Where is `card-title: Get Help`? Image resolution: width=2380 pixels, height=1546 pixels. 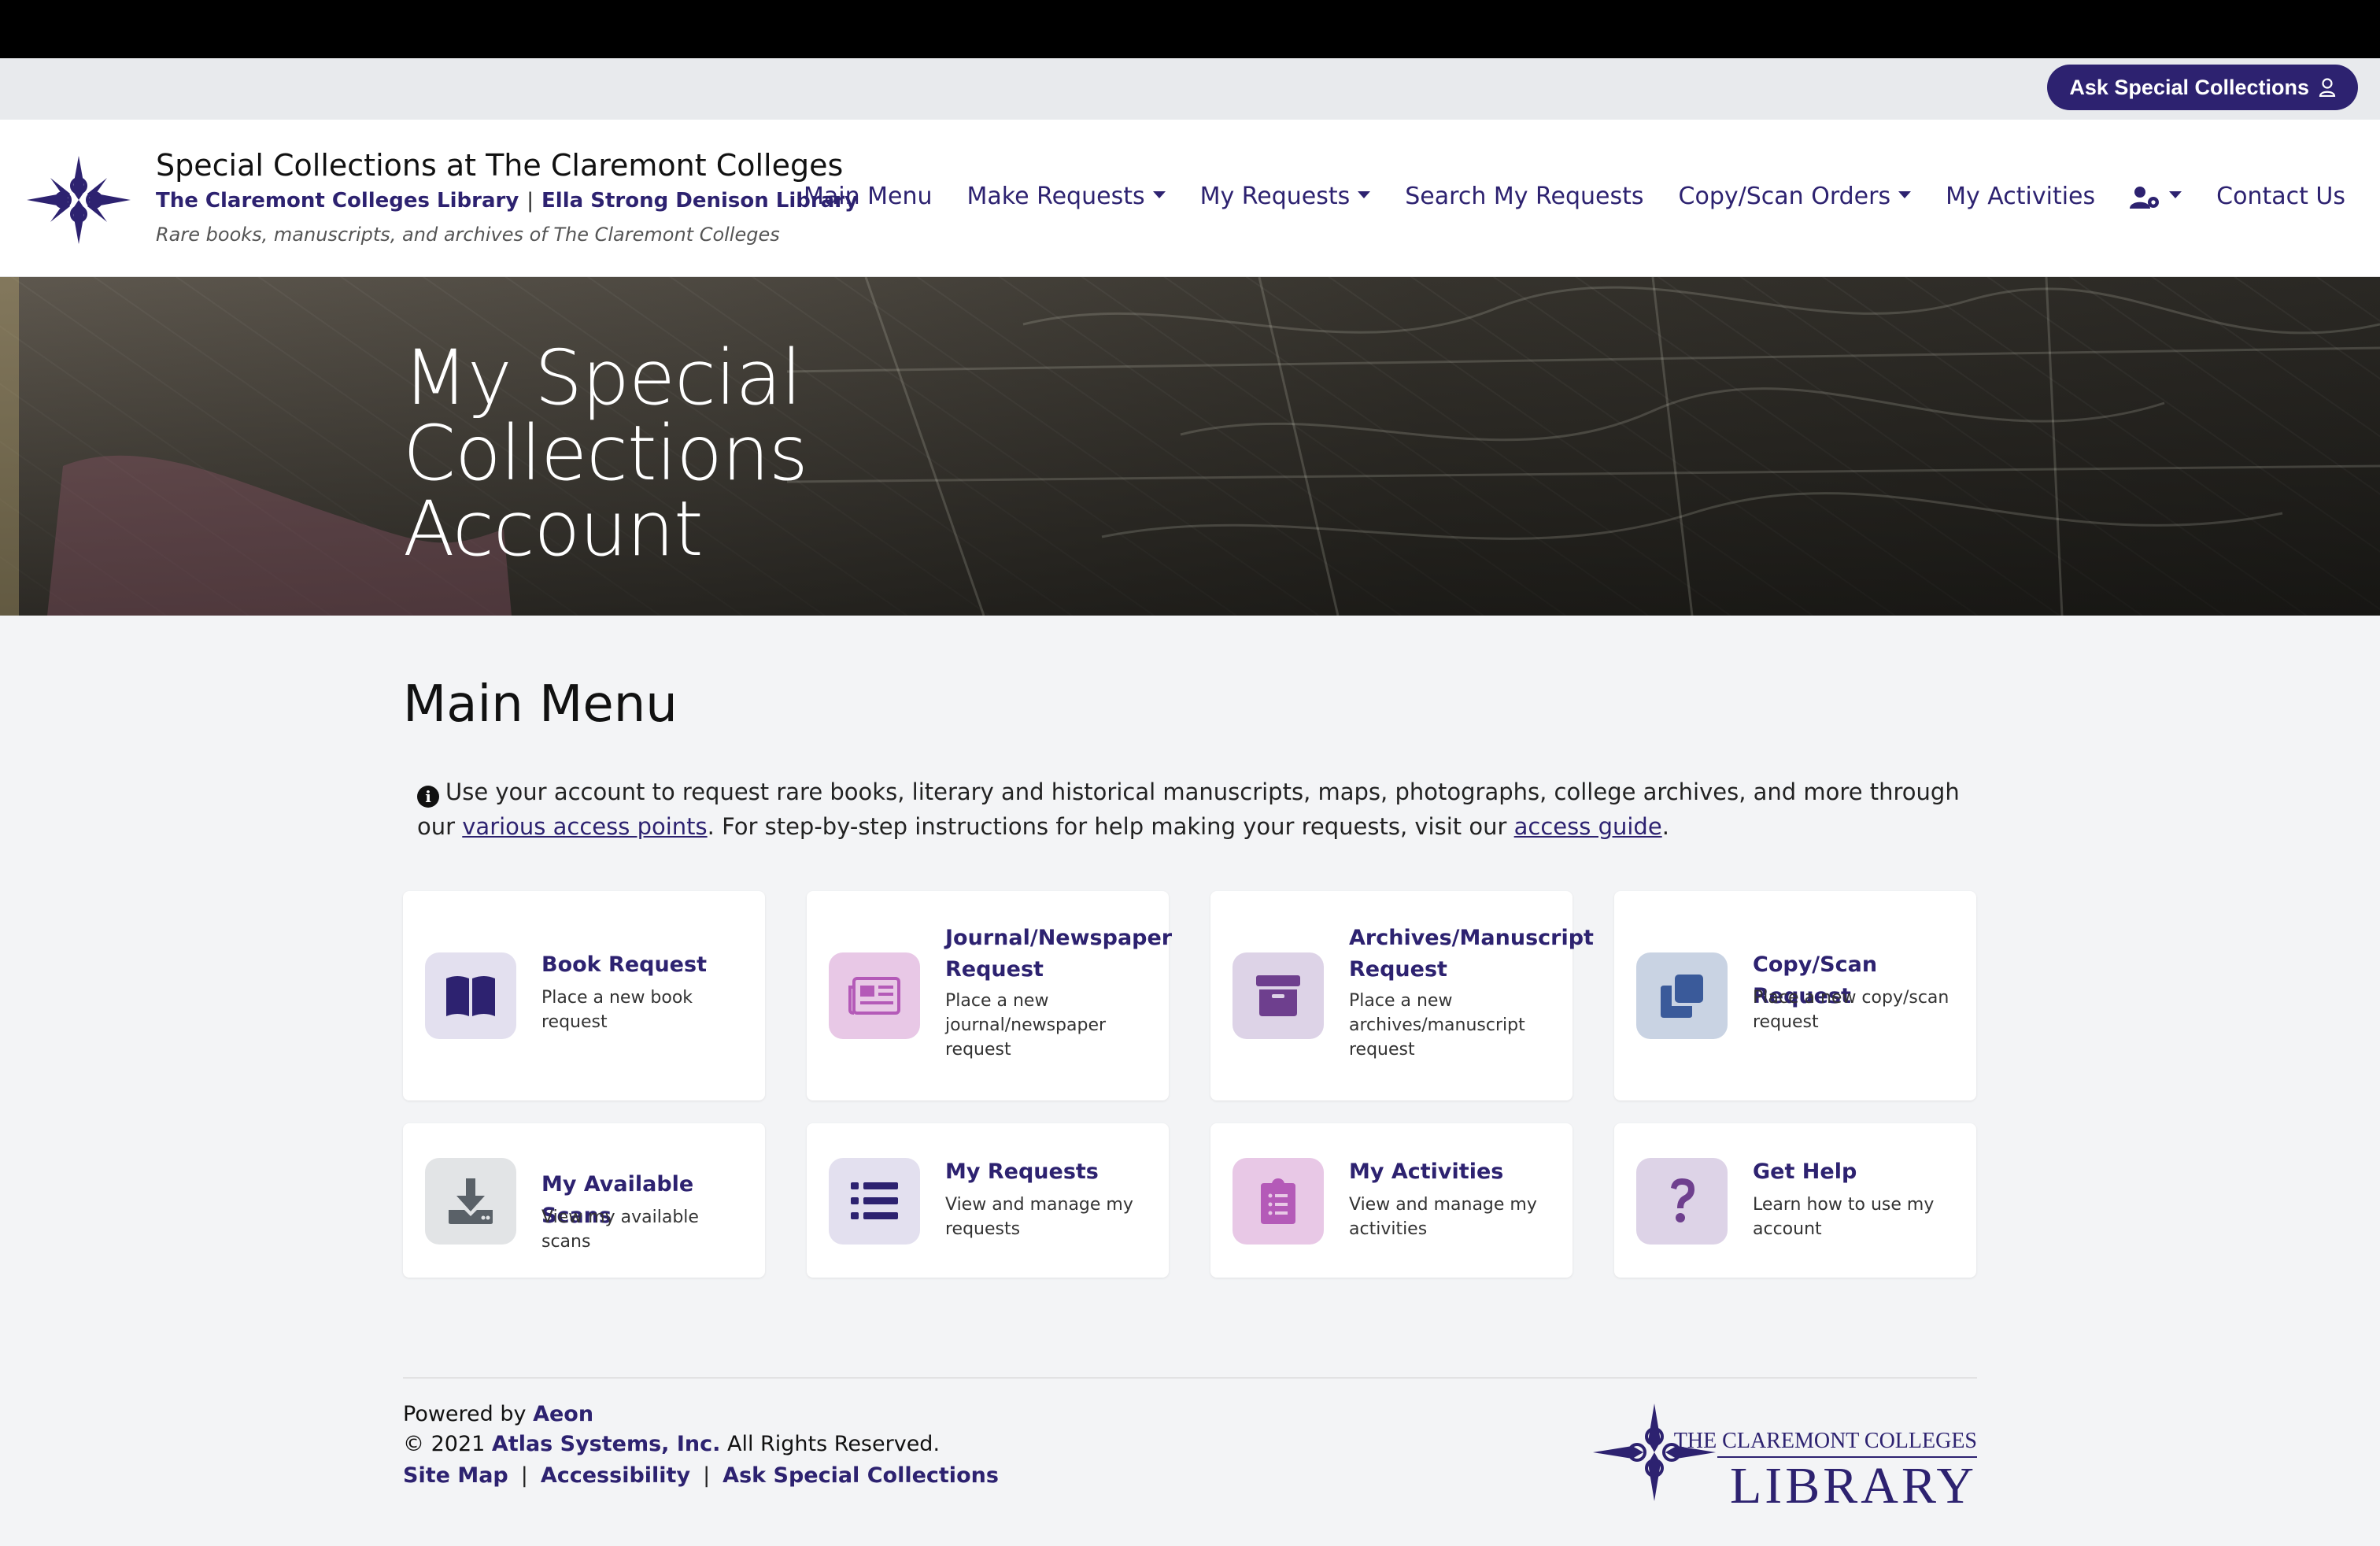 card-title: Get Help is located at coordinates (1805, 1172).